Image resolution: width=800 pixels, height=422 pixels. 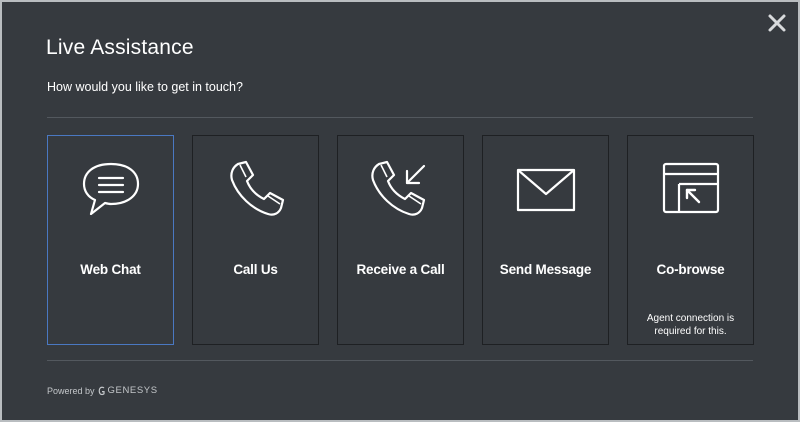 I want to click on chat-bubble-icon, so click(x=110, y=189).